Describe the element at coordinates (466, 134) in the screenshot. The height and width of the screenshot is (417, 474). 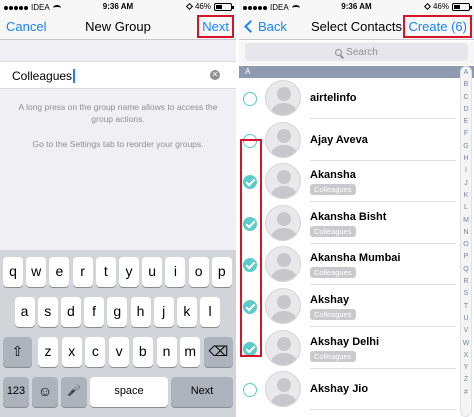
I see `index-letter: F` at that location.